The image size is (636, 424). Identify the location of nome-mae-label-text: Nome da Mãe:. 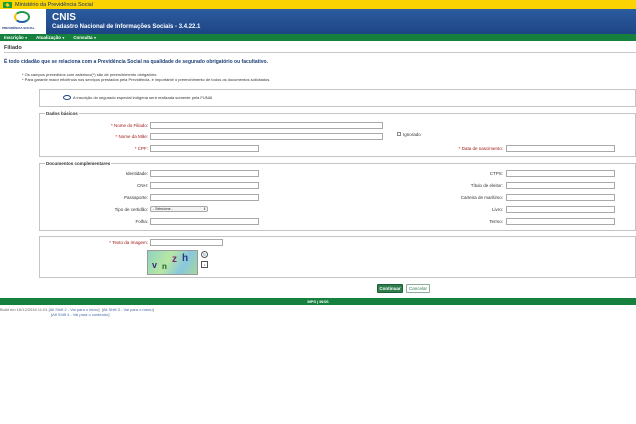
(133, 136).